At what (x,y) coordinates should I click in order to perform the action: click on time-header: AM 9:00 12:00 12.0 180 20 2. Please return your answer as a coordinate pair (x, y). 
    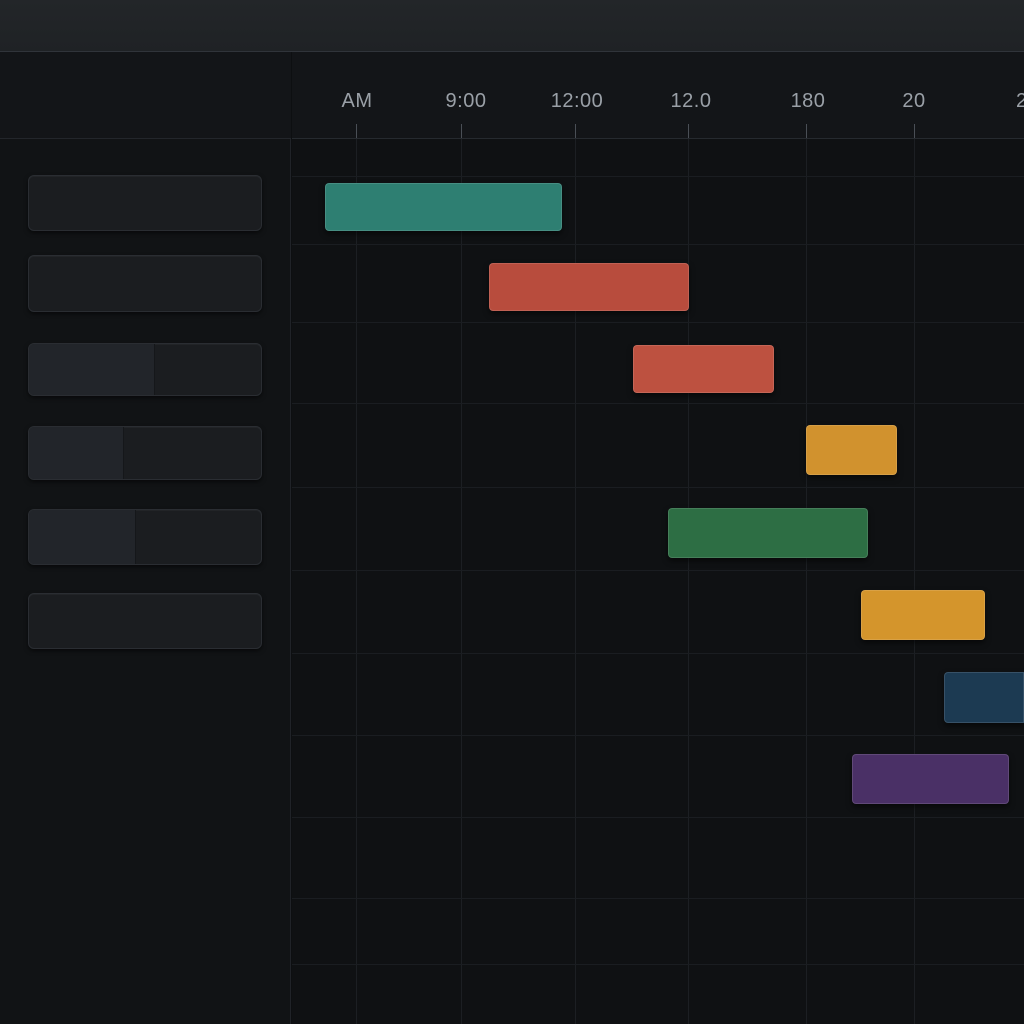
    Looking at the image, I should click on (658, 95).